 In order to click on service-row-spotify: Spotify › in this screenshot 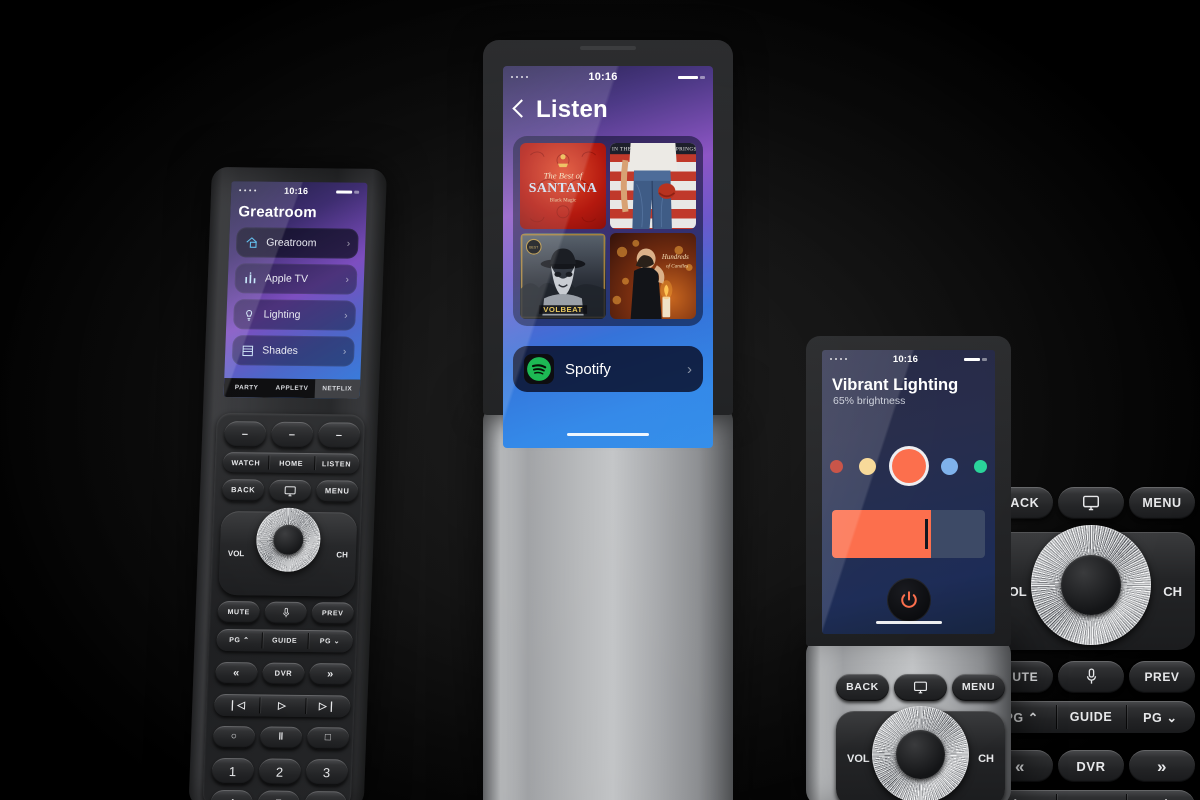, I will do `click(608, 369)`.